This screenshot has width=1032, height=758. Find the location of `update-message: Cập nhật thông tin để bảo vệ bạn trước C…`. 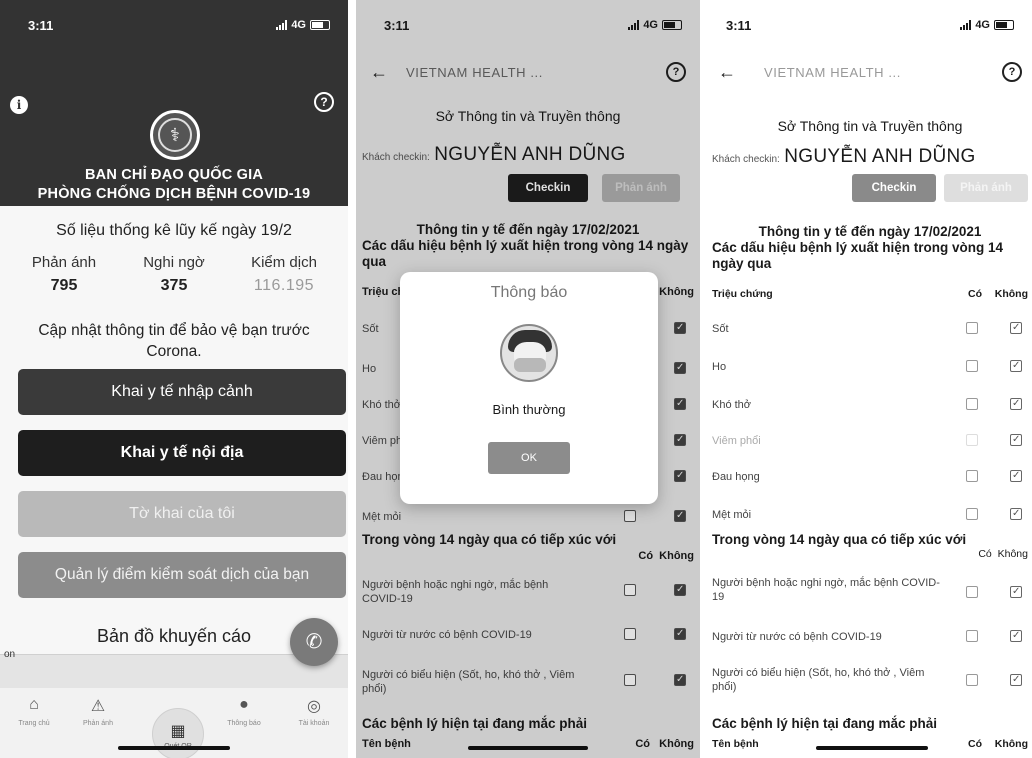

update-message: Cập nhật thông tin để bảo vệ bạn trước C… is located at coordinates (174, 341).